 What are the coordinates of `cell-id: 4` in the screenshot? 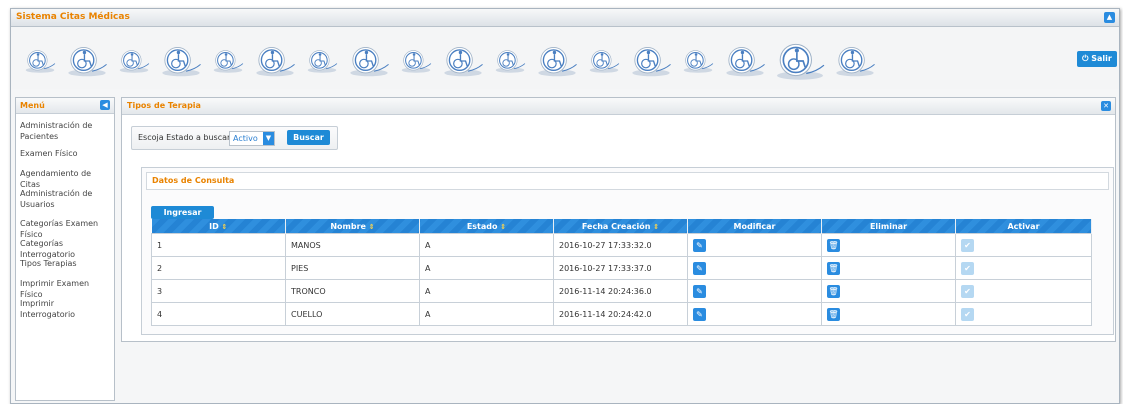 It's located at (218, 314).